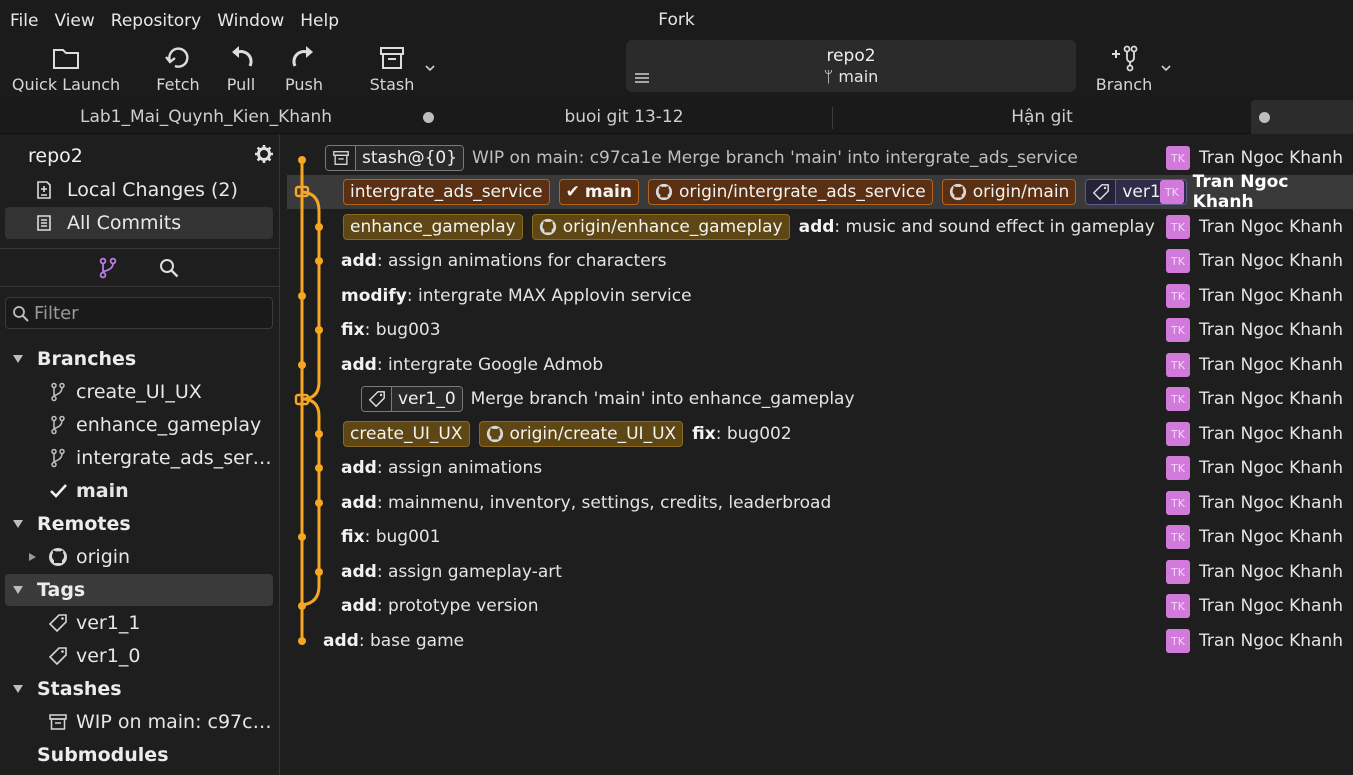 The height and width of the screenshot is (775, 1353). Describe the element at coordinates (742, 434) in the screenshot. I see `commit-message: fix: bug002` at that location.